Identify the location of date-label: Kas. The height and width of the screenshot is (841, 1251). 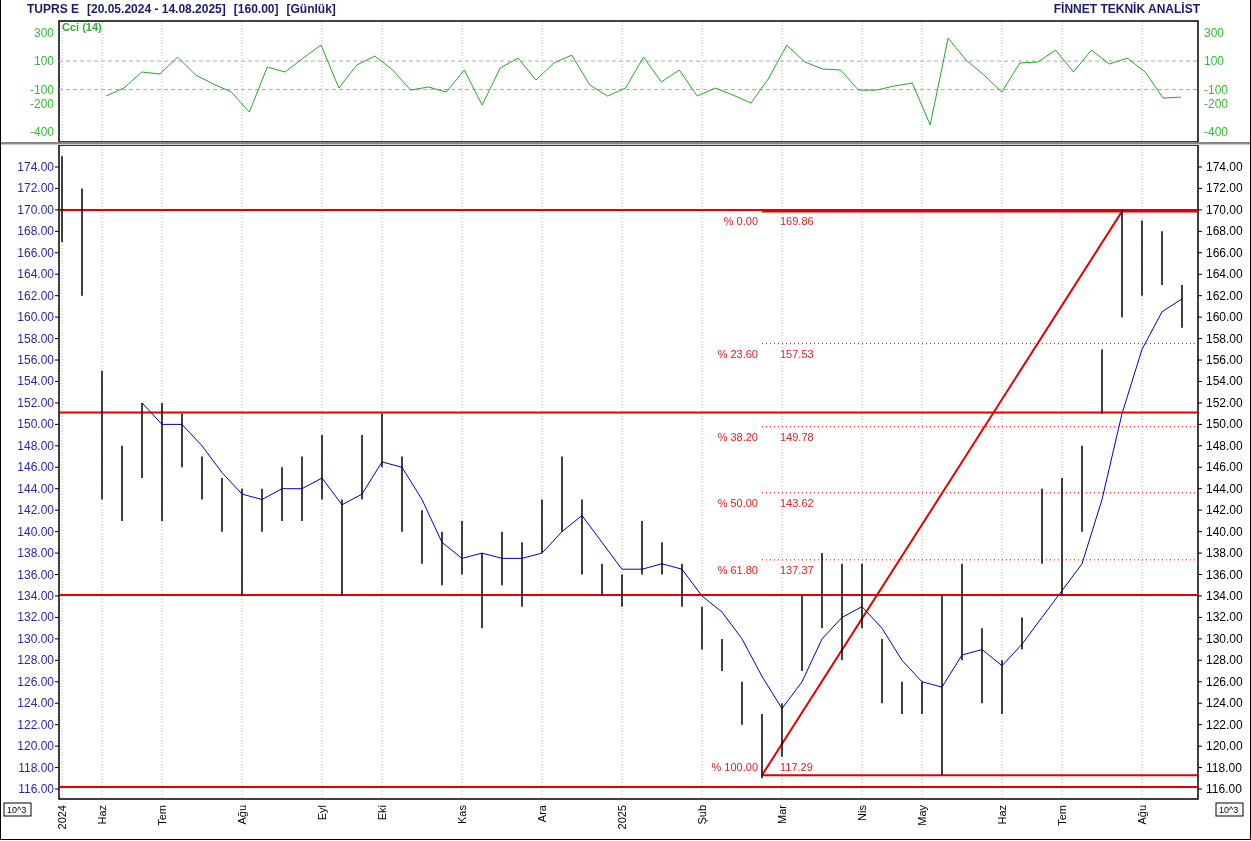
(462, 814).